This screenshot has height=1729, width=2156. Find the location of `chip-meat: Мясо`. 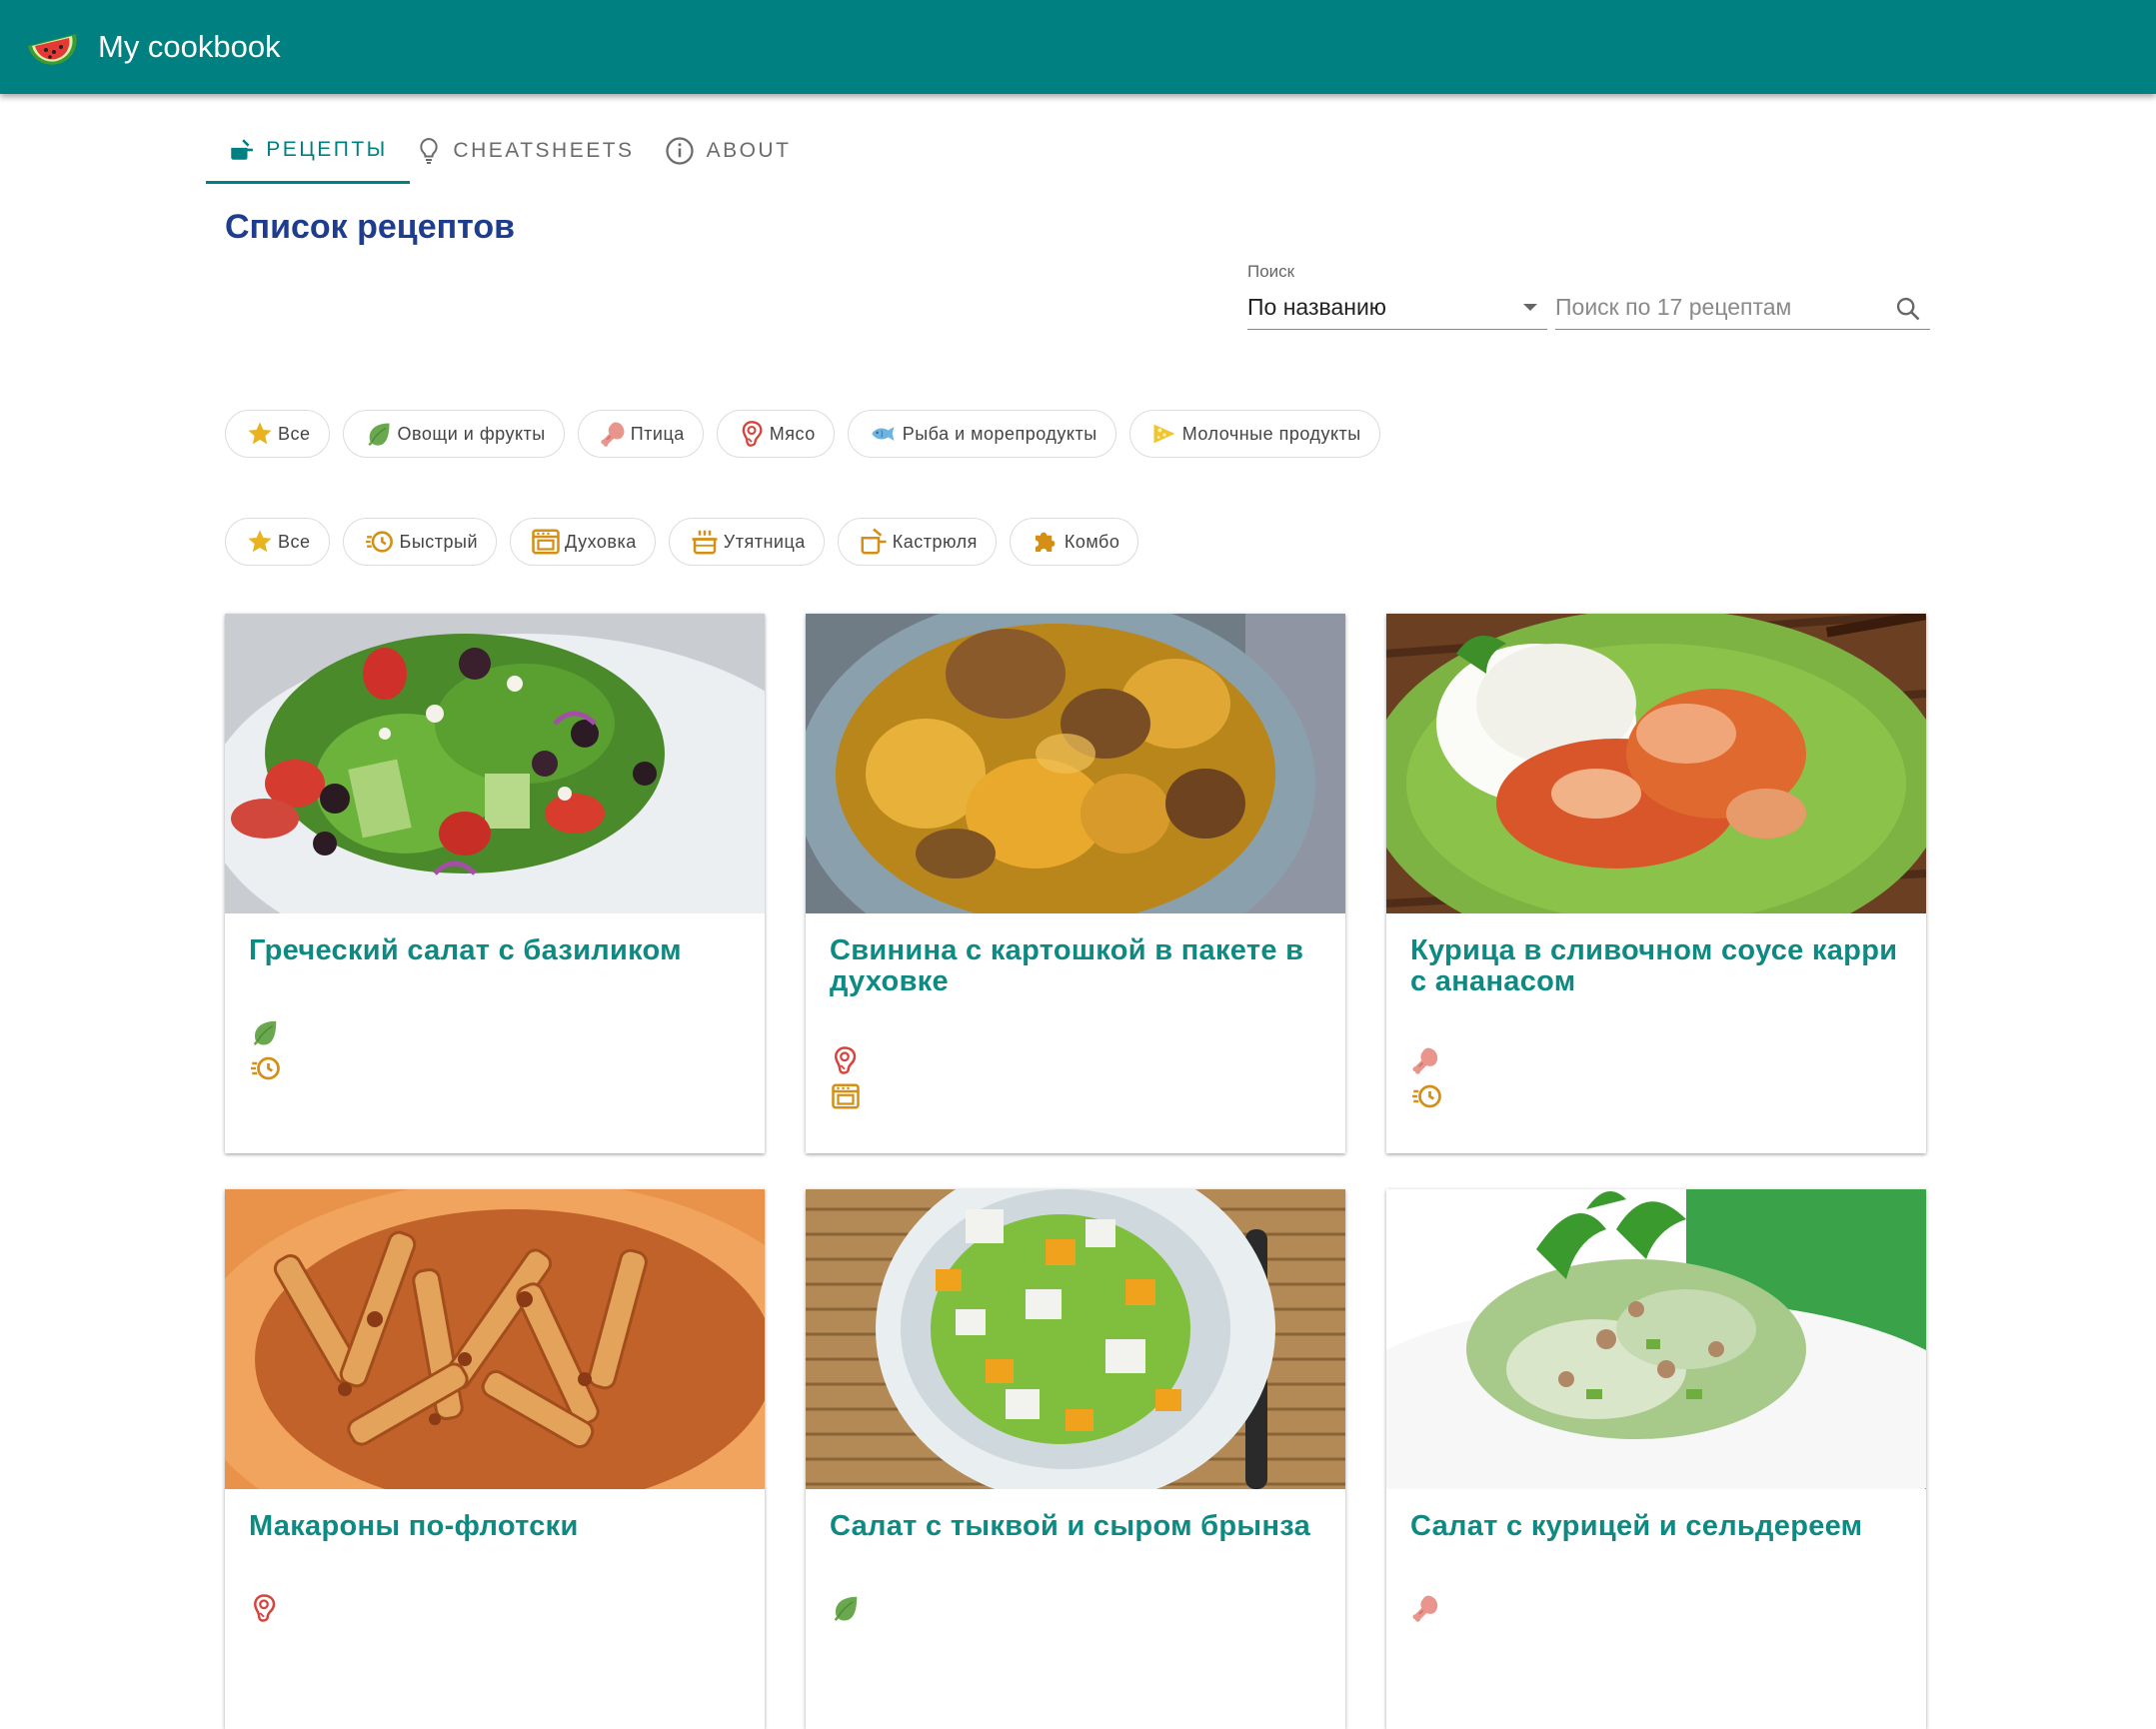

chip-meat: Мясо is located at coordinates (775, 434).